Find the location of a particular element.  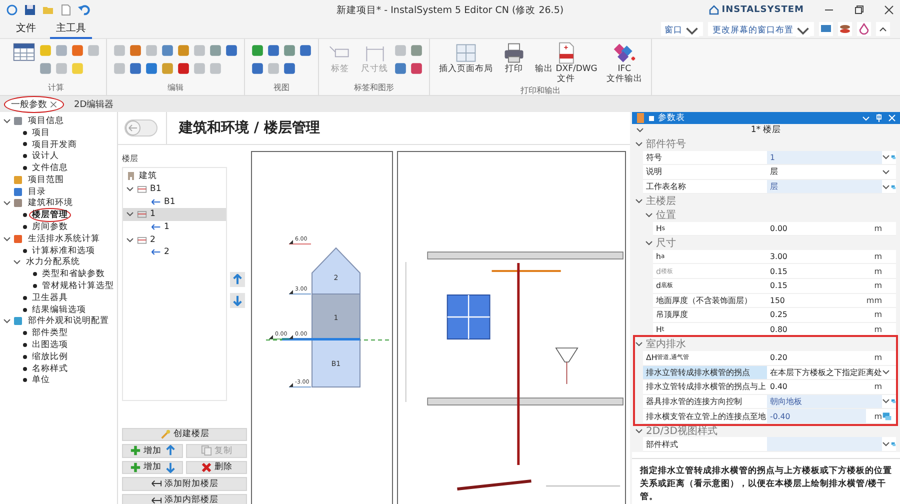

monitor-icon is located at coordinates (887, 416).